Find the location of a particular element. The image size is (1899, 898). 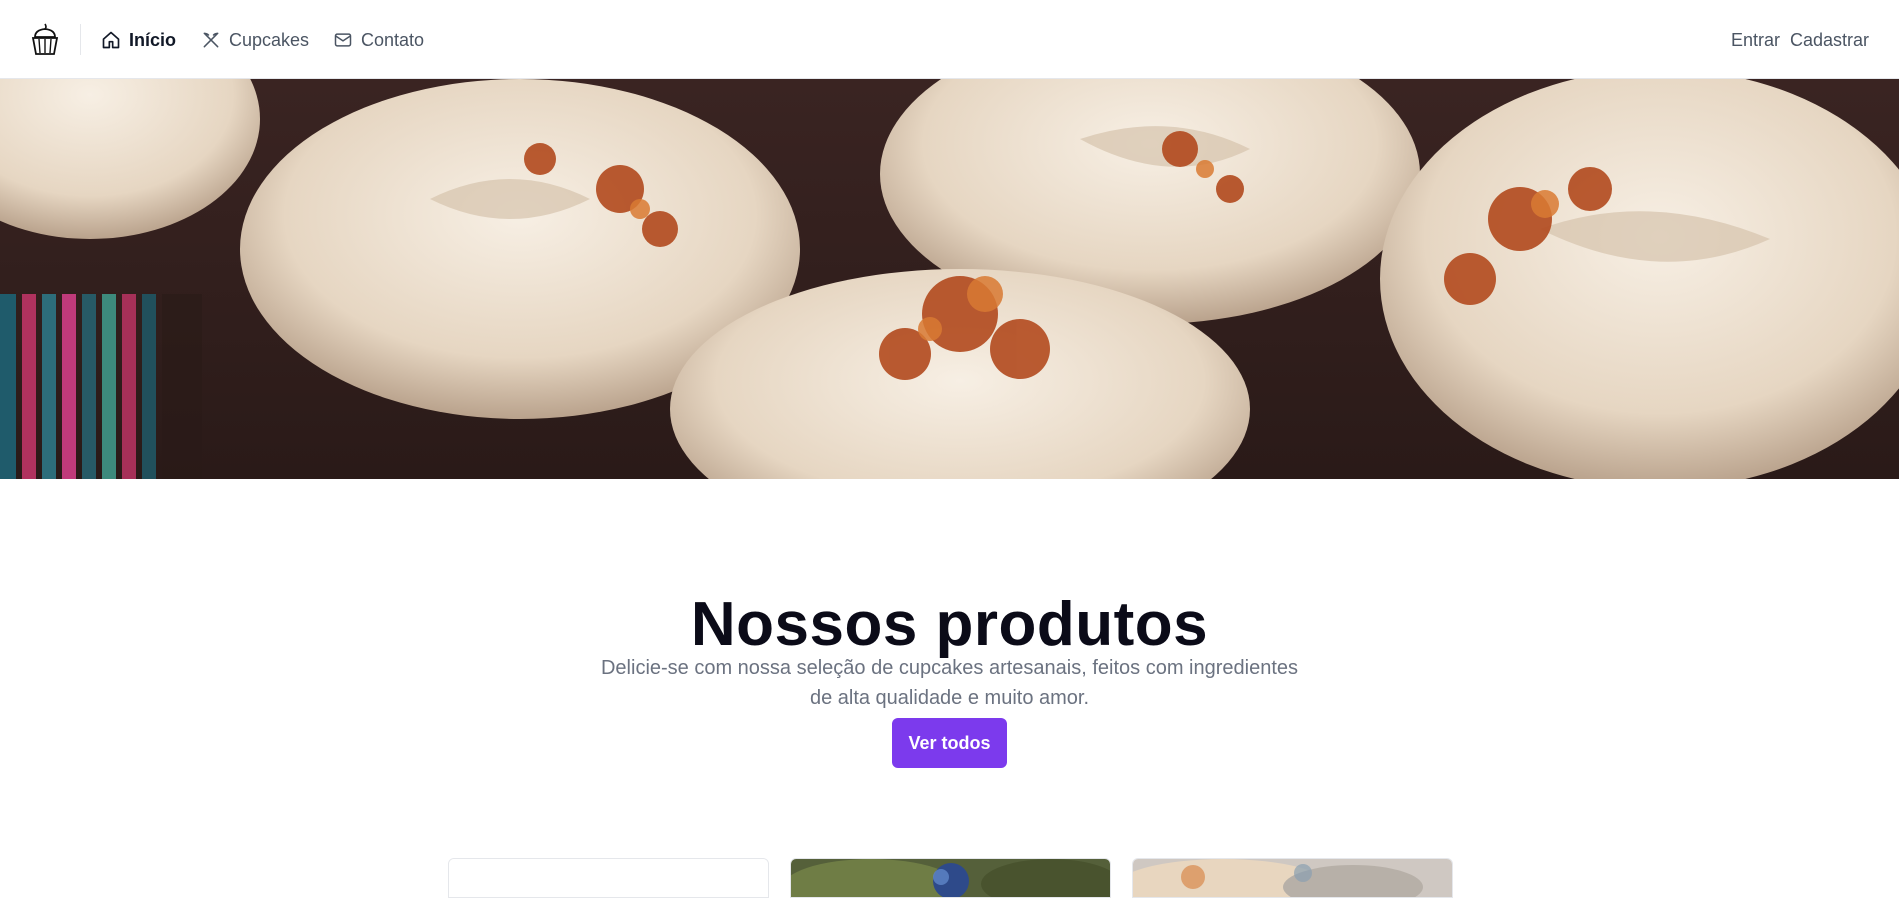

auth-links: Entrar Cadastrar is located at coordinates (1800, 40).